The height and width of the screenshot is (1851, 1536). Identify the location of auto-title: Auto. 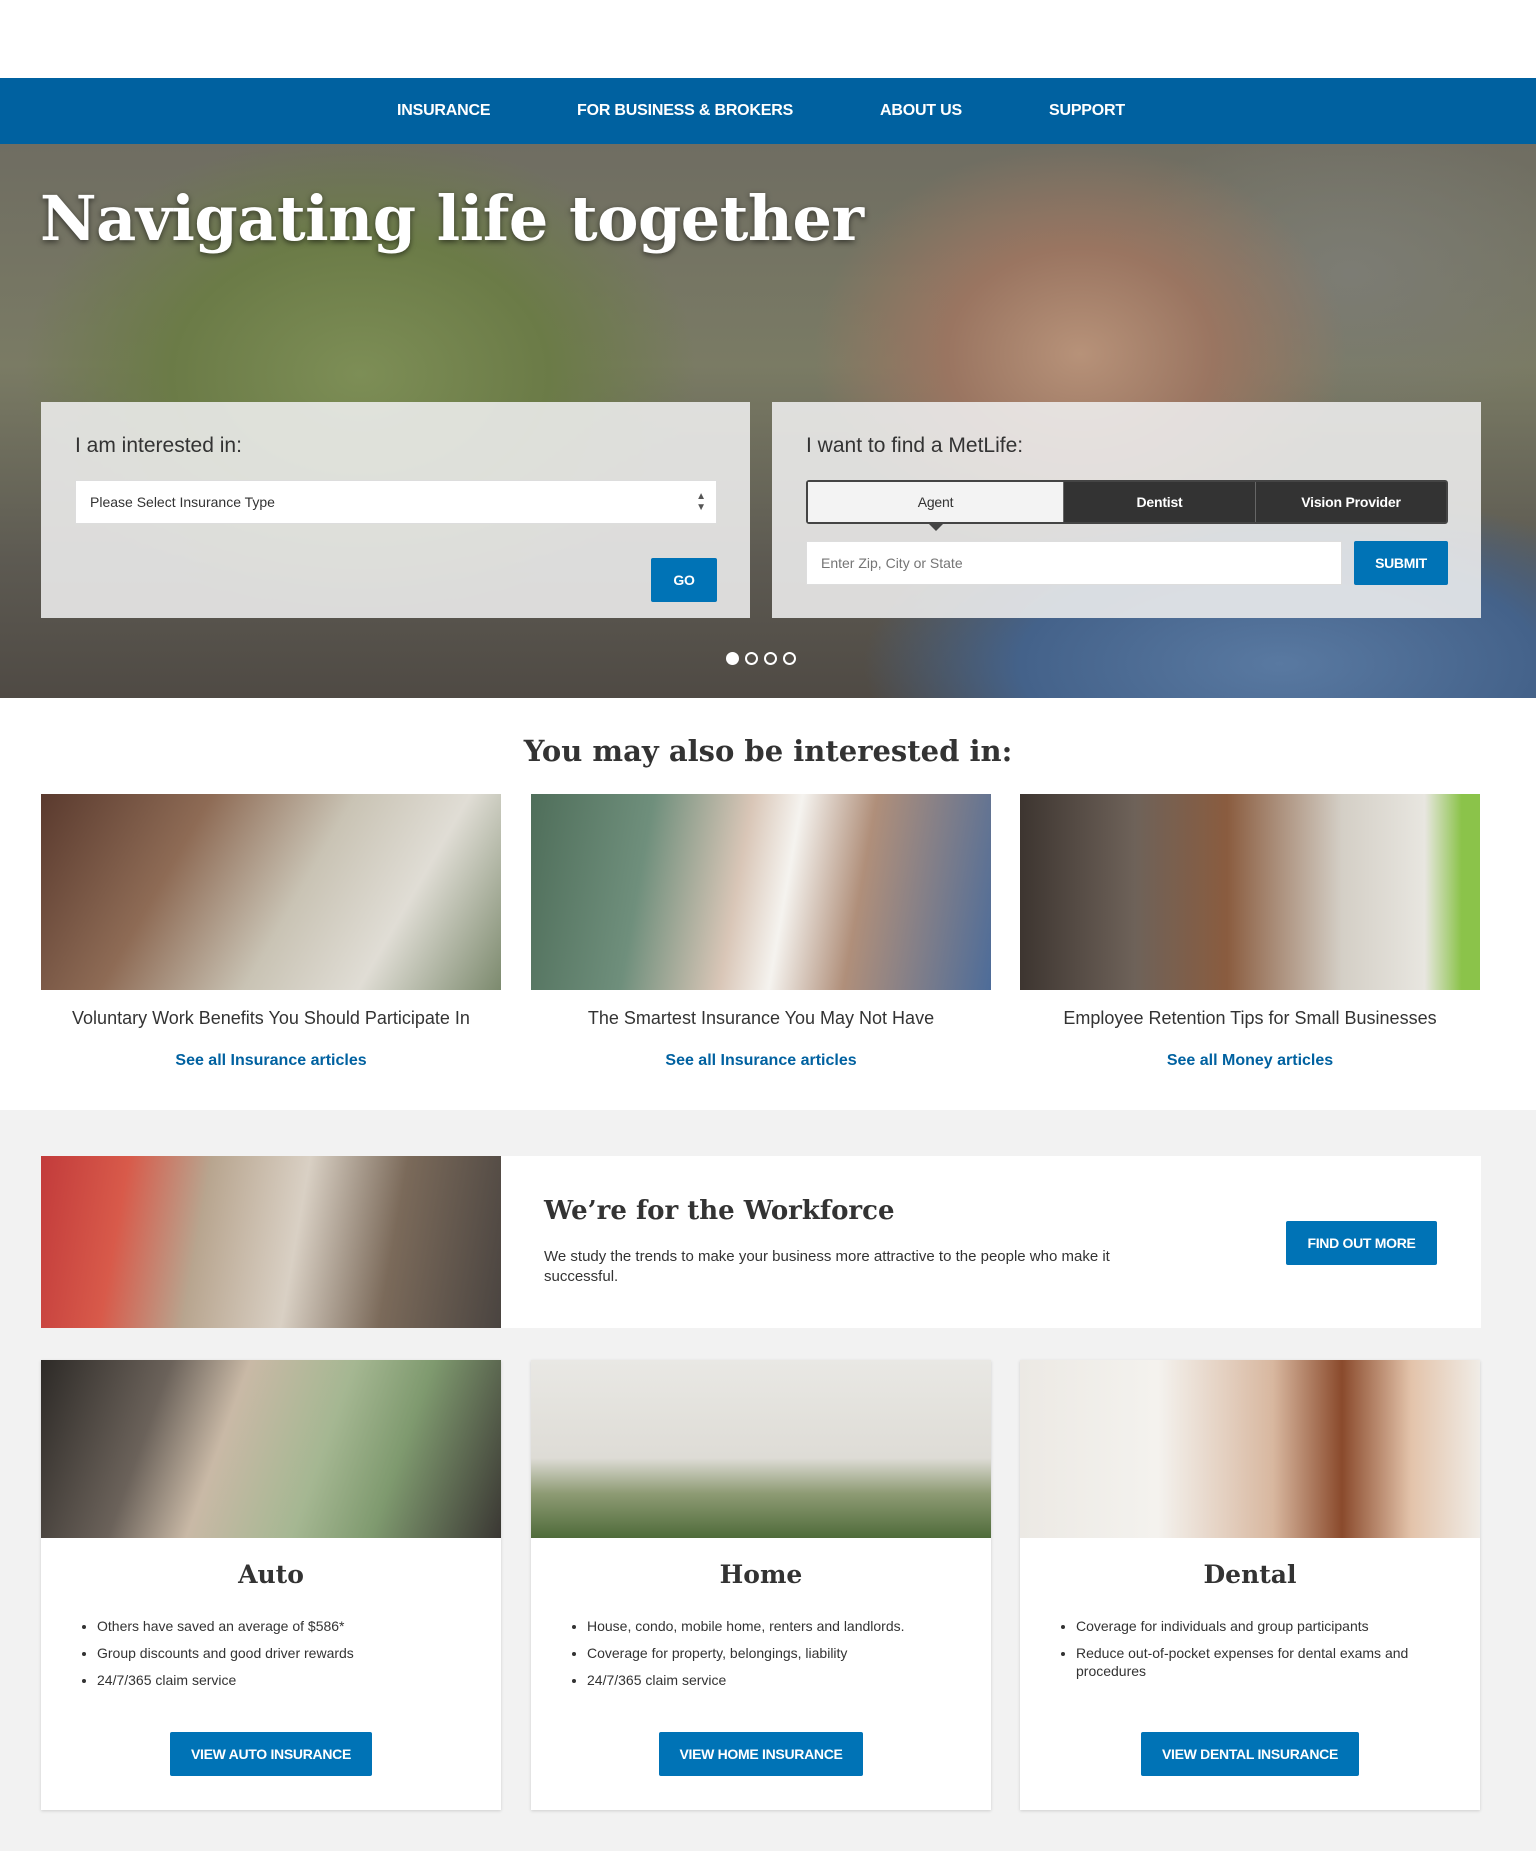
(271, 1574).